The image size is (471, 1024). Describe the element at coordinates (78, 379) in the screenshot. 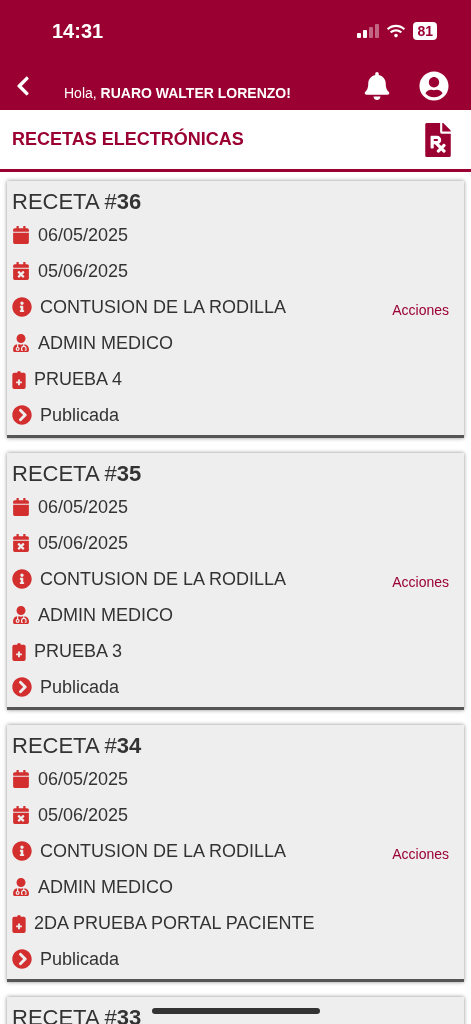

I see `prescription-detail: PRUEBA 4` at that location.